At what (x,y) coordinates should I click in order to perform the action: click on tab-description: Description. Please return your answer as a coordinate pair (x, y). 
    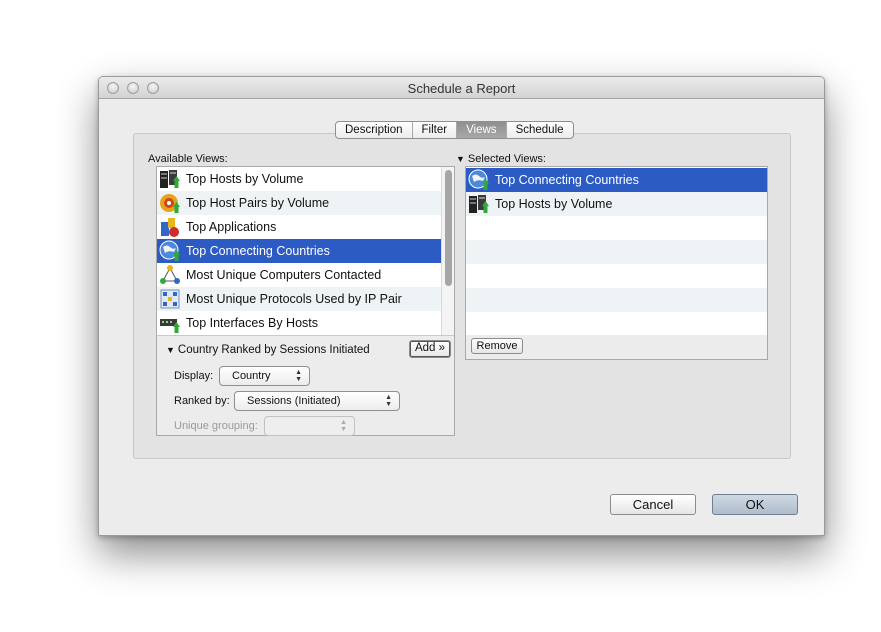
    Looking at the image, I should click on (374, 130).